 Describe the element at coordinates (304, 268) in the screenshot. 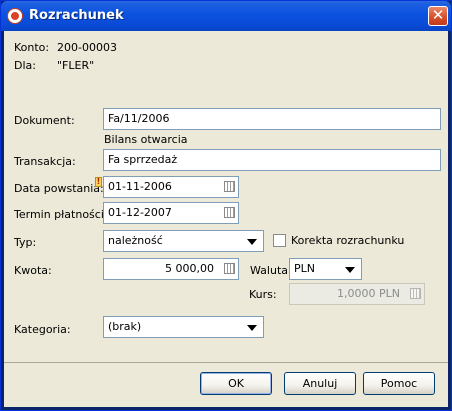

I see `waluta-value: PLN` at that location.